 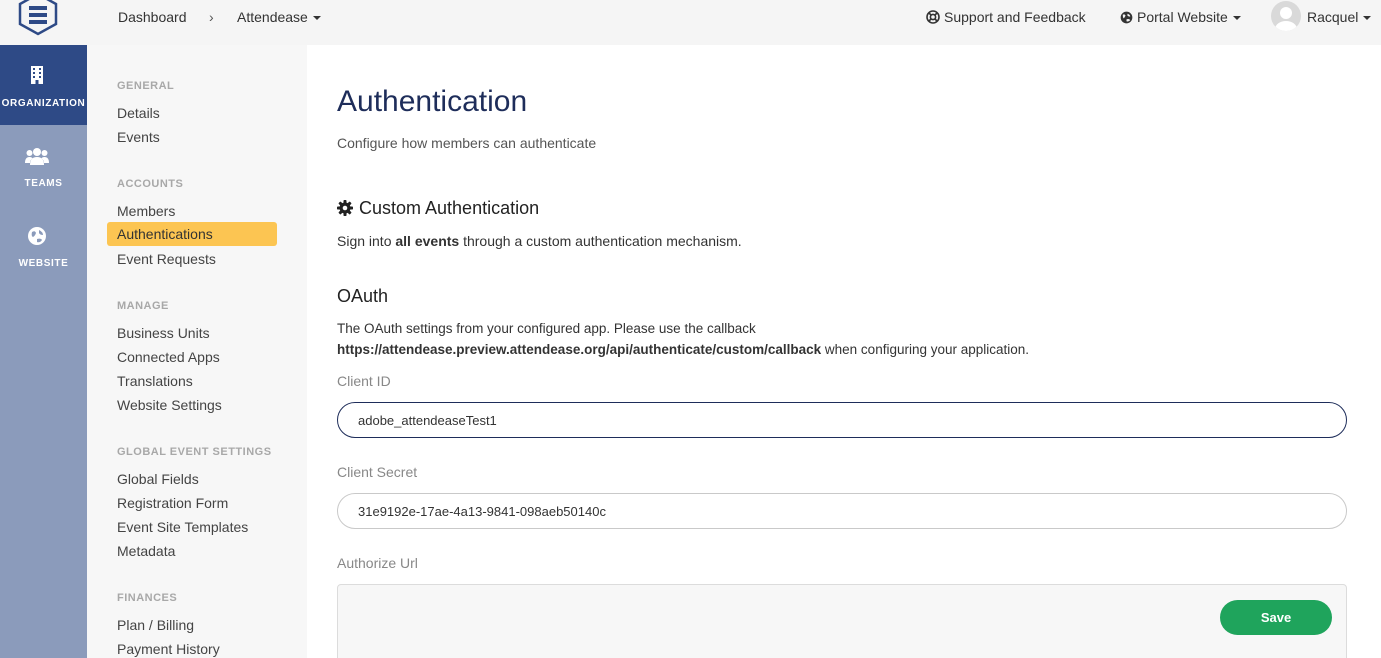 I want to click on sidebar-item-event-site-templates: Event Site Templates, so click(x=182, y=527).